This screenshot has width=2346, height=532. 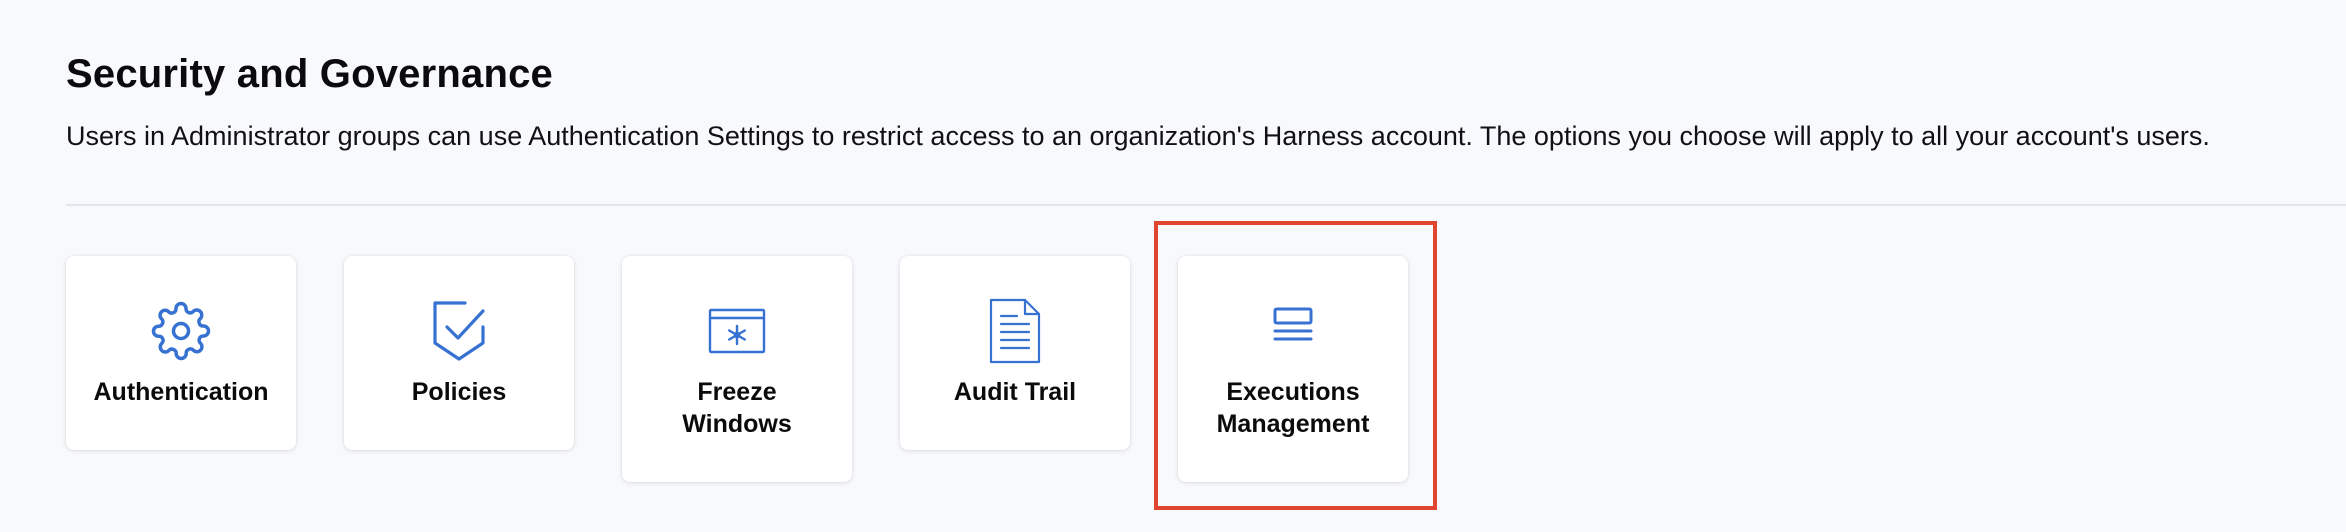 What do you see at coordinates (181, 331) in the screenshot?
I see `gear-icon` at bounding box center [181, 331].